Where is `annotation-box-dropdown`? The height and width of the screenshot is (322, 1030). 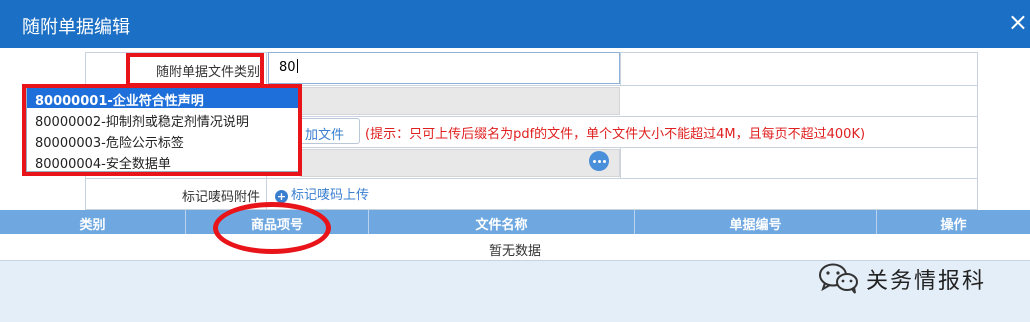 annotation-box-dropdown is located at coordinates (162, 130).